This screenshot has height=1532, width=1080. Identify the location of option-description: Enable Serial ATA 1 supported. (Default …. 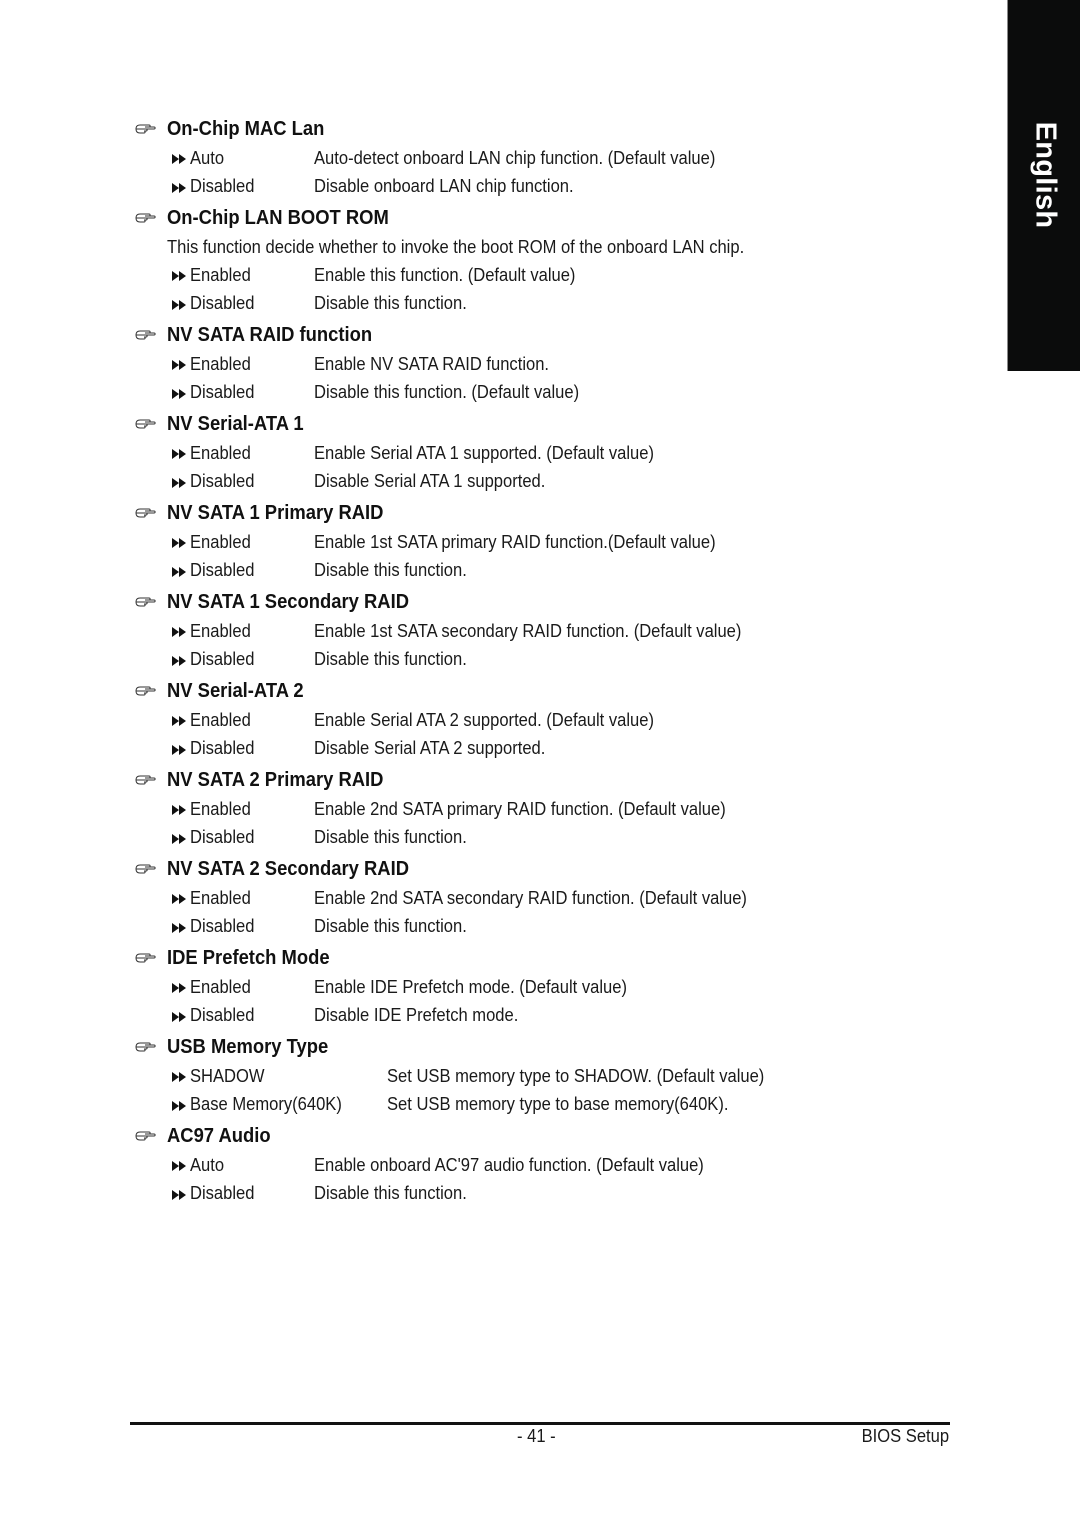
(484, 452).